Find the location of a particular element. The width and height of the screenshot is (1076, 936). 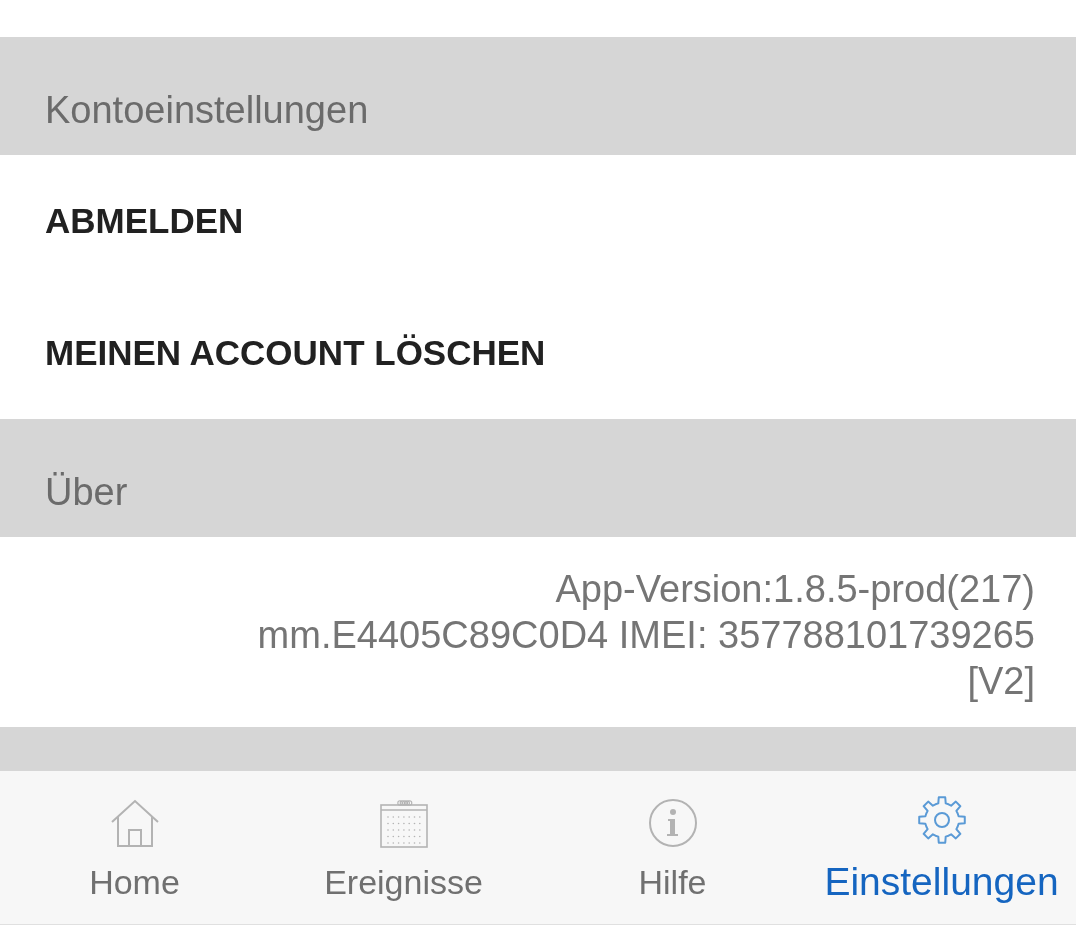

section-header: Kontoeinstellungen is located at coordinates (207, 110).